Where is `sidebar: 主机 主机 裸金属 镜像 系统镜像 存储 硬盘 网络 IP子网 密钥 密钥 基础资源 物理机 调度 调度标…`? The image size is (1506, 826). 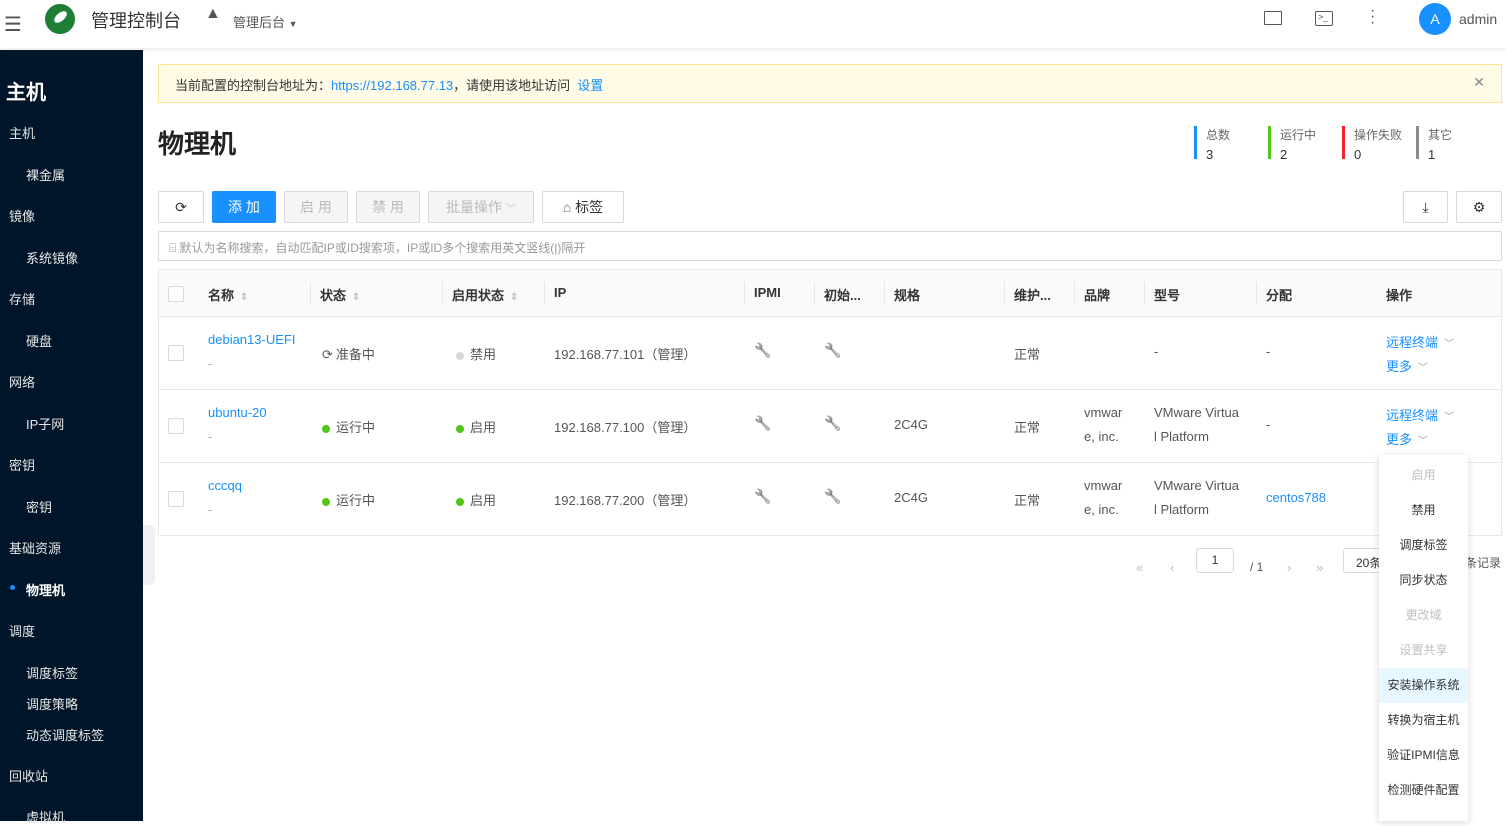
sidebar: 主机 主机 裸金属 镜像 系统镜像 存储 硬盘 网络 IP子网 密钥 密钥 基础资源 物理机 调度 调度标… is located at coordinates (71, 437).